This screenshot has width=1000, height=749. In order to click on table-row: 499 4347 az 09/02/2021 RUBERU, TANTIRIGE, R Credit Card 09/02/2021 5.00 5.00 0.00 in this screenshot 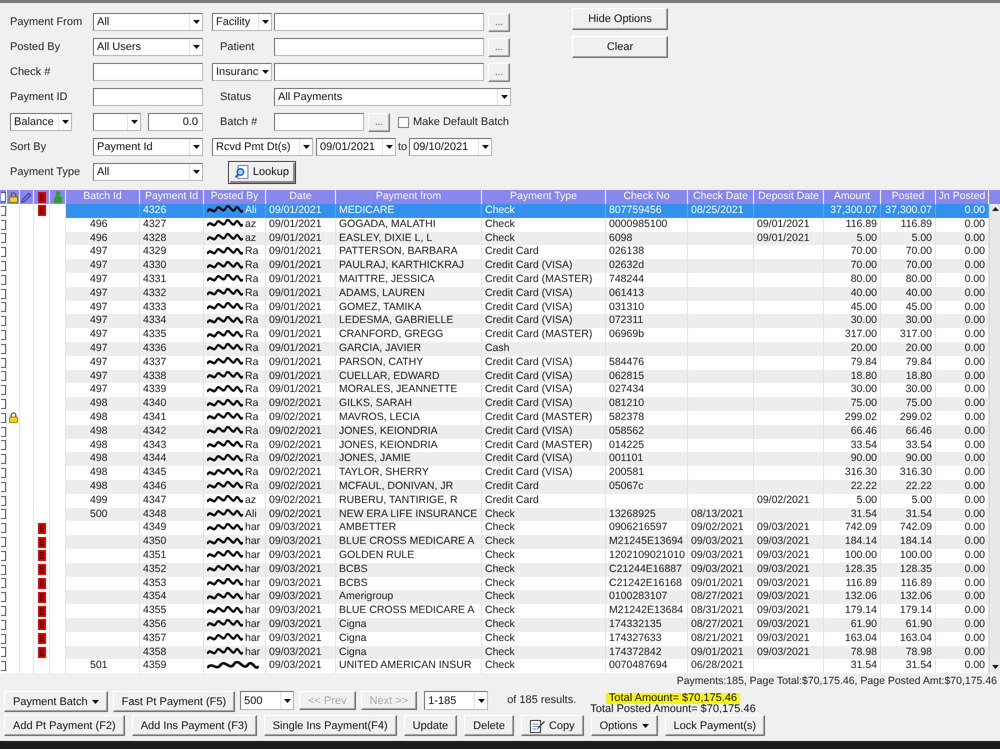, I will do `click(527, 501)`.